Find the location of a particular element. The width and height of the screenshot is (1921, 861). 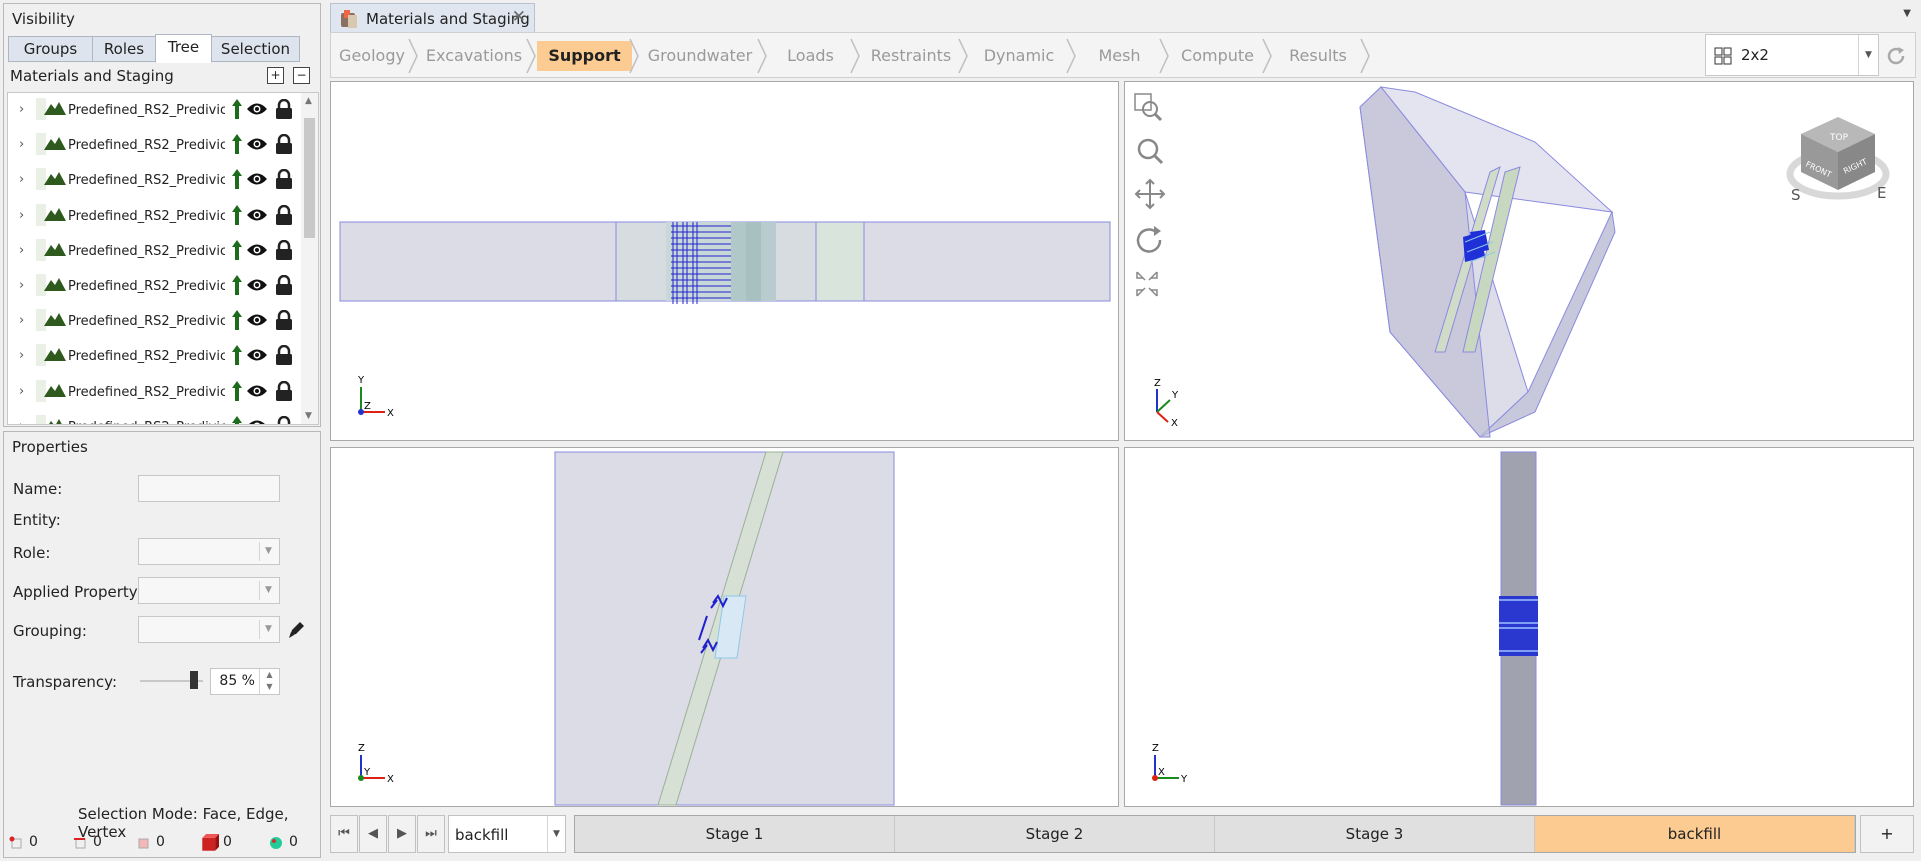

zoom-icon is located at coordinates (1150, 151).